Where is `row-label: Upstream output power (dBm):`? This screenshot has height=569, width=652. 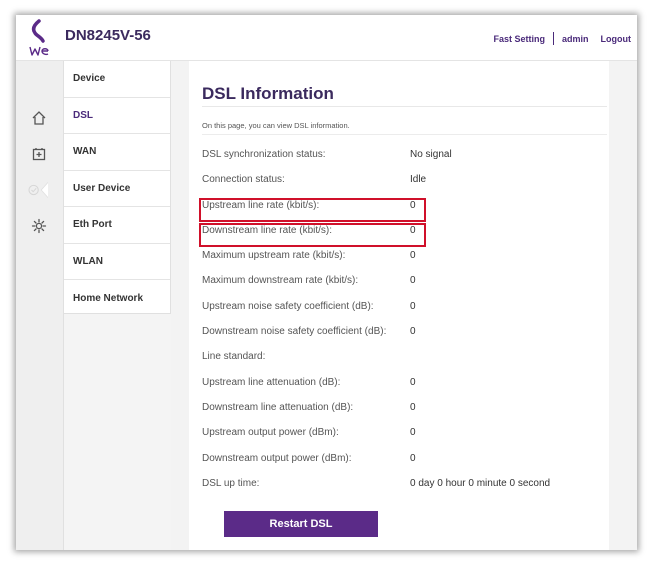 row-label: Upstream output power (dBm): is located at coordinates (270, 433).